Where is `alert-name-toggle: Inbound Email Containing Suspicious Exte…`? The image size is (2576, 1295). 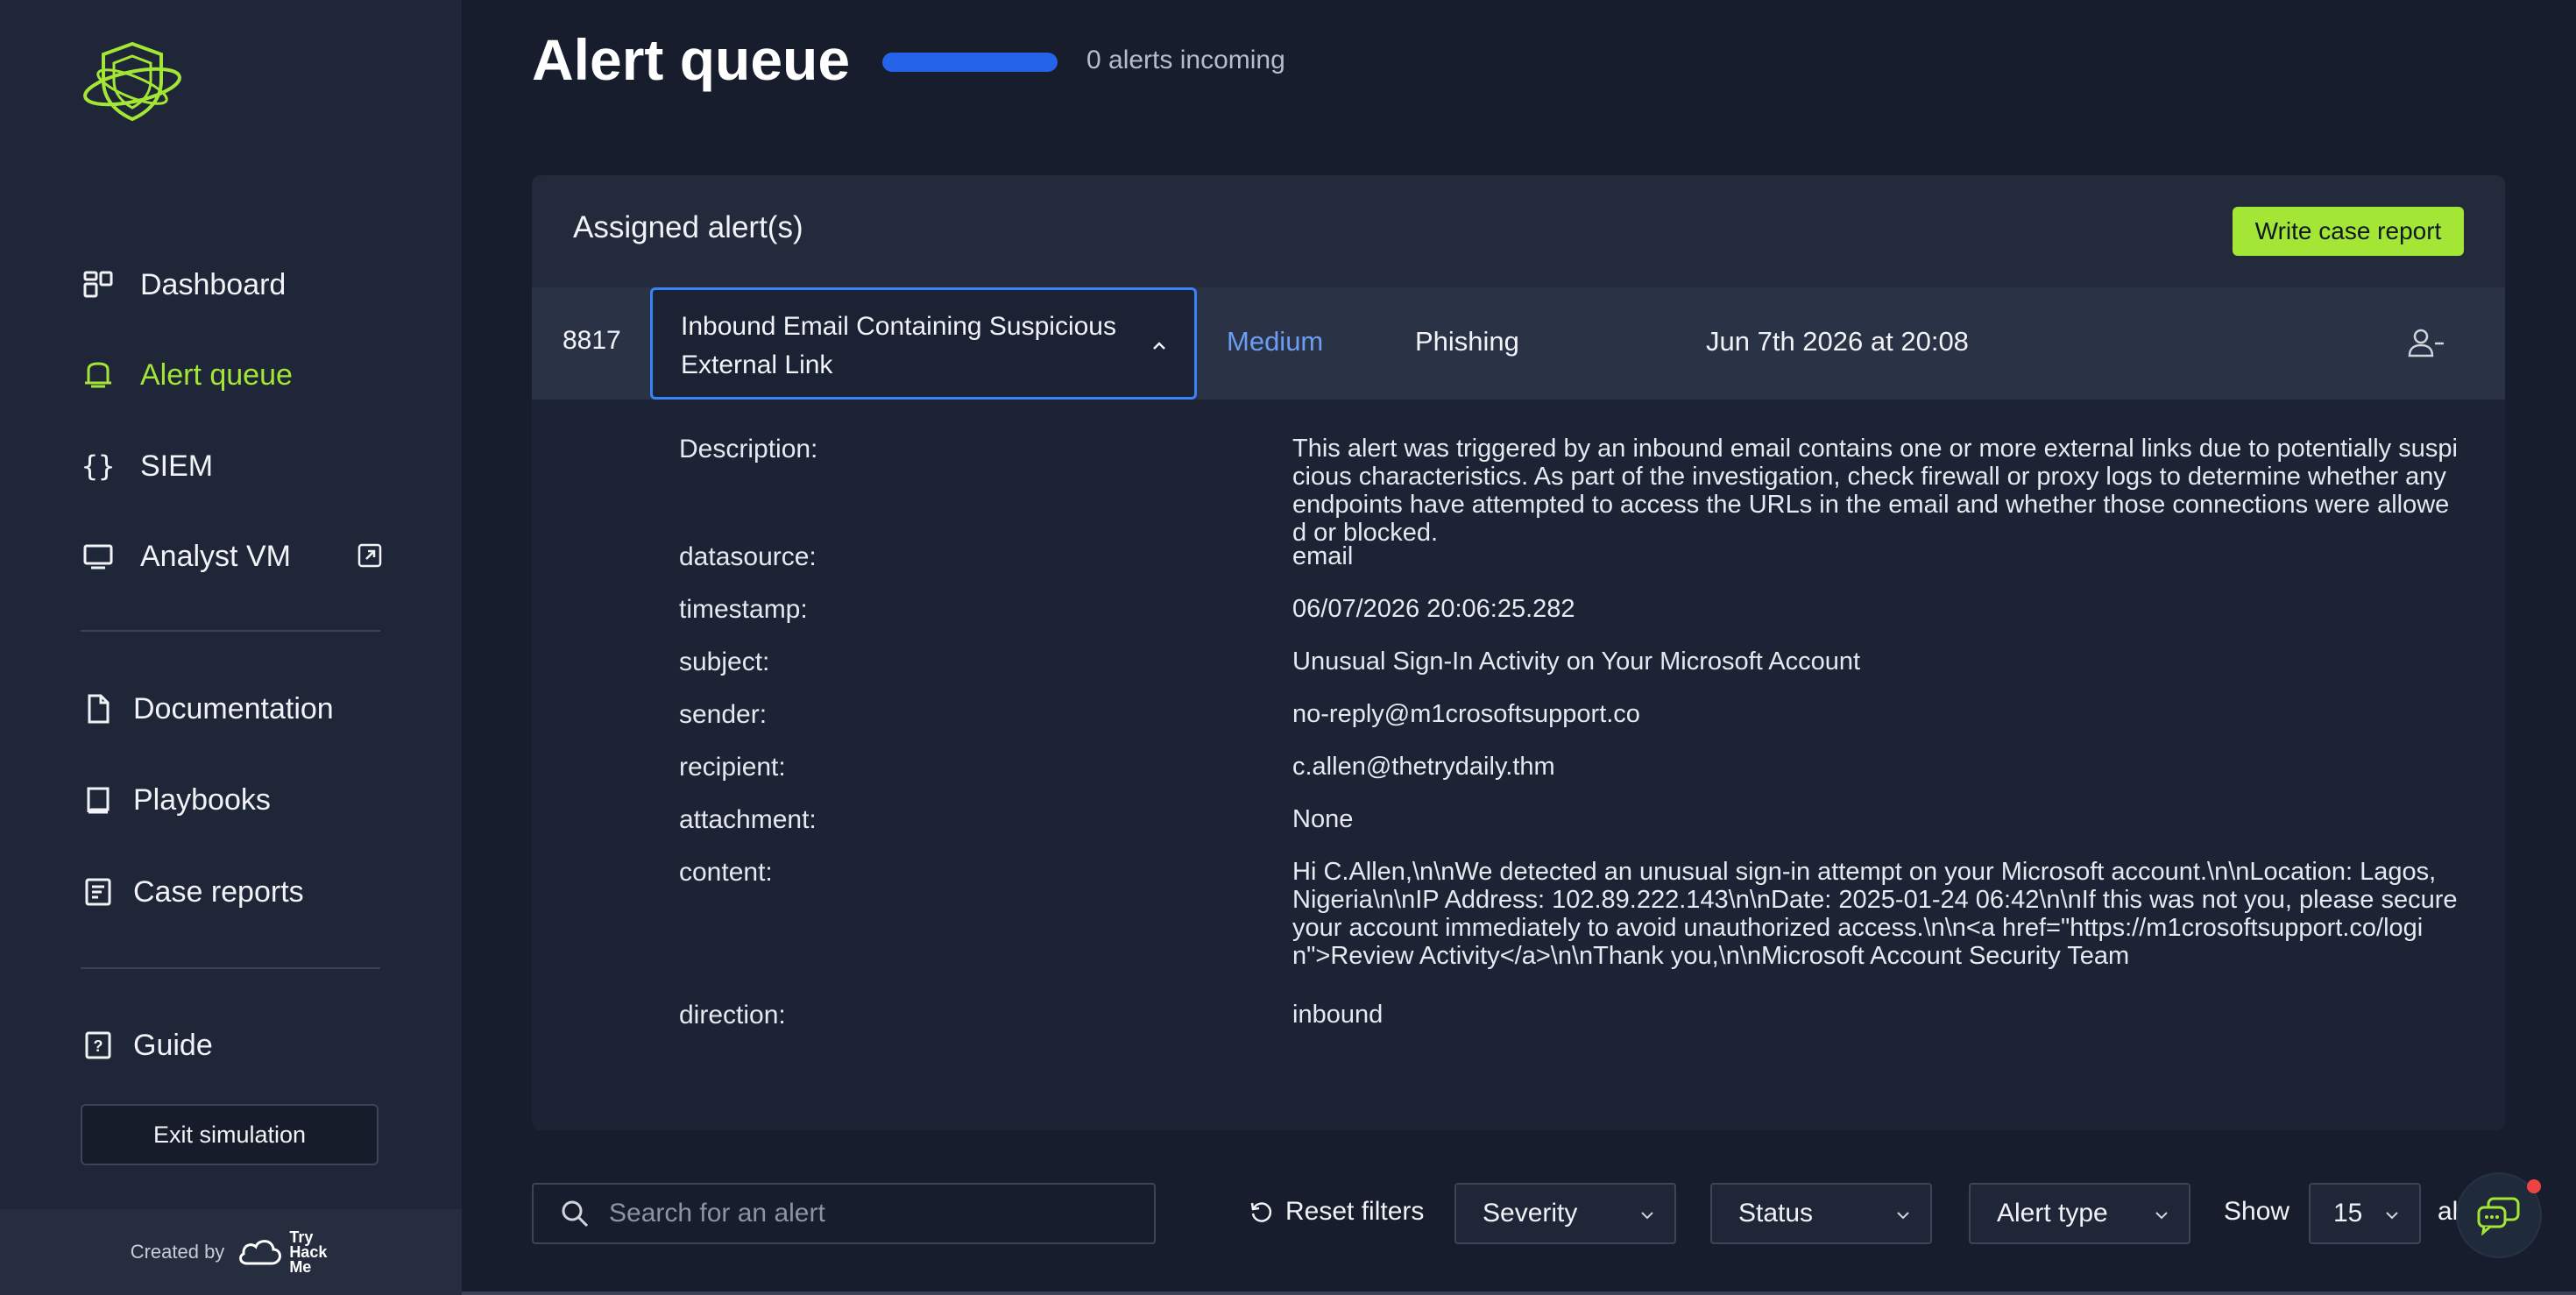
alert-name-toggle: Inbound Email Containing Suspicious Exte… is located at coordinates (923, 343).